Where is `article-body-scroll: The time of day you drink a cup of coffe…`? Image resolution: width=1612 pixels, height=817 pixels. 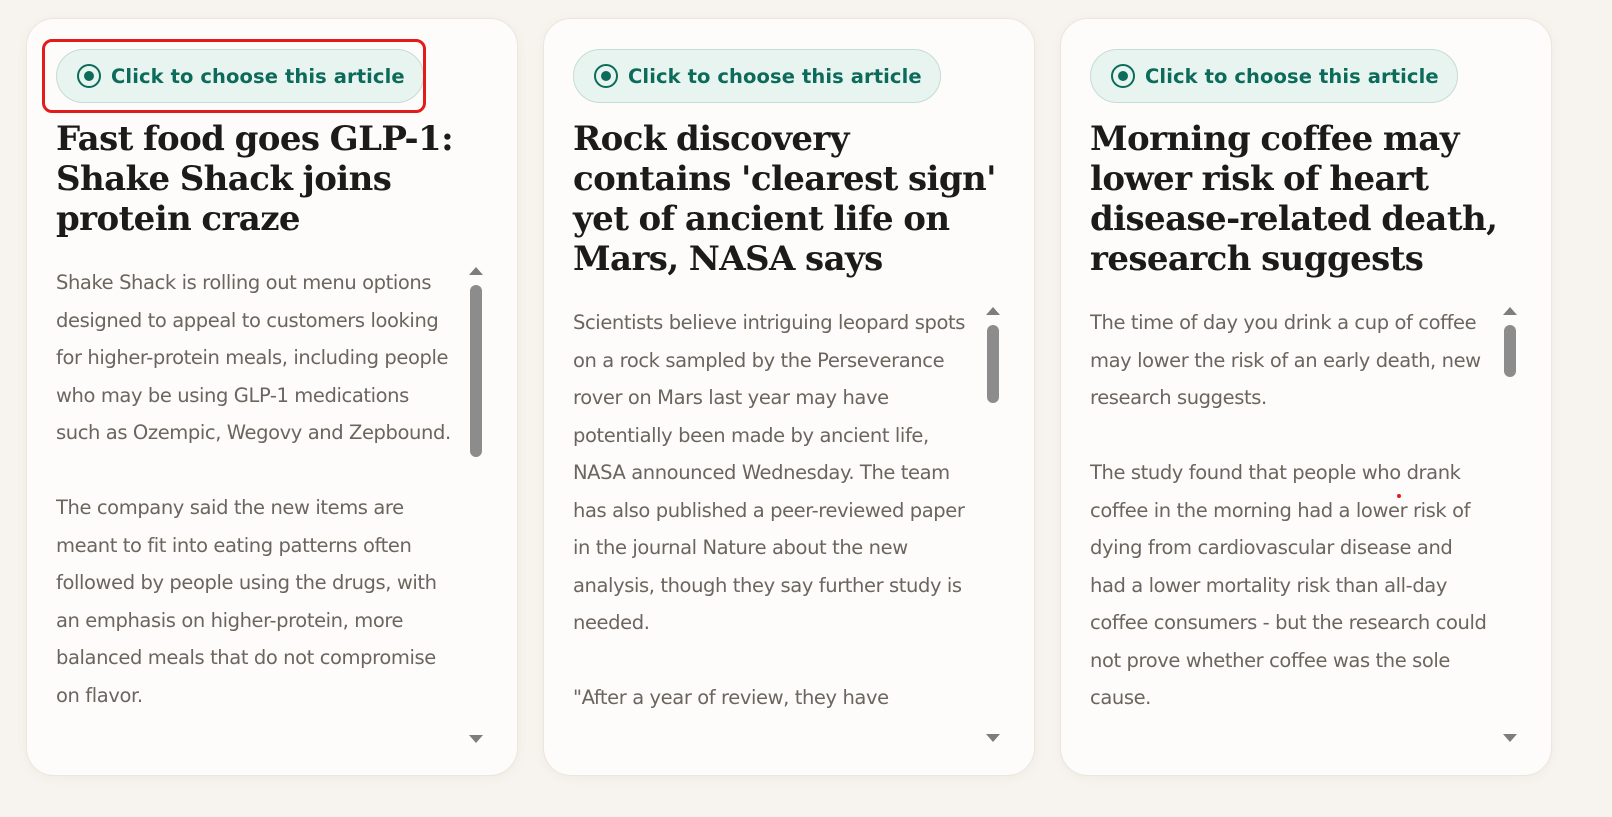
article-body-scroll: The time of day you drink a cup of coffe… is located at coordinates (1290, 529).